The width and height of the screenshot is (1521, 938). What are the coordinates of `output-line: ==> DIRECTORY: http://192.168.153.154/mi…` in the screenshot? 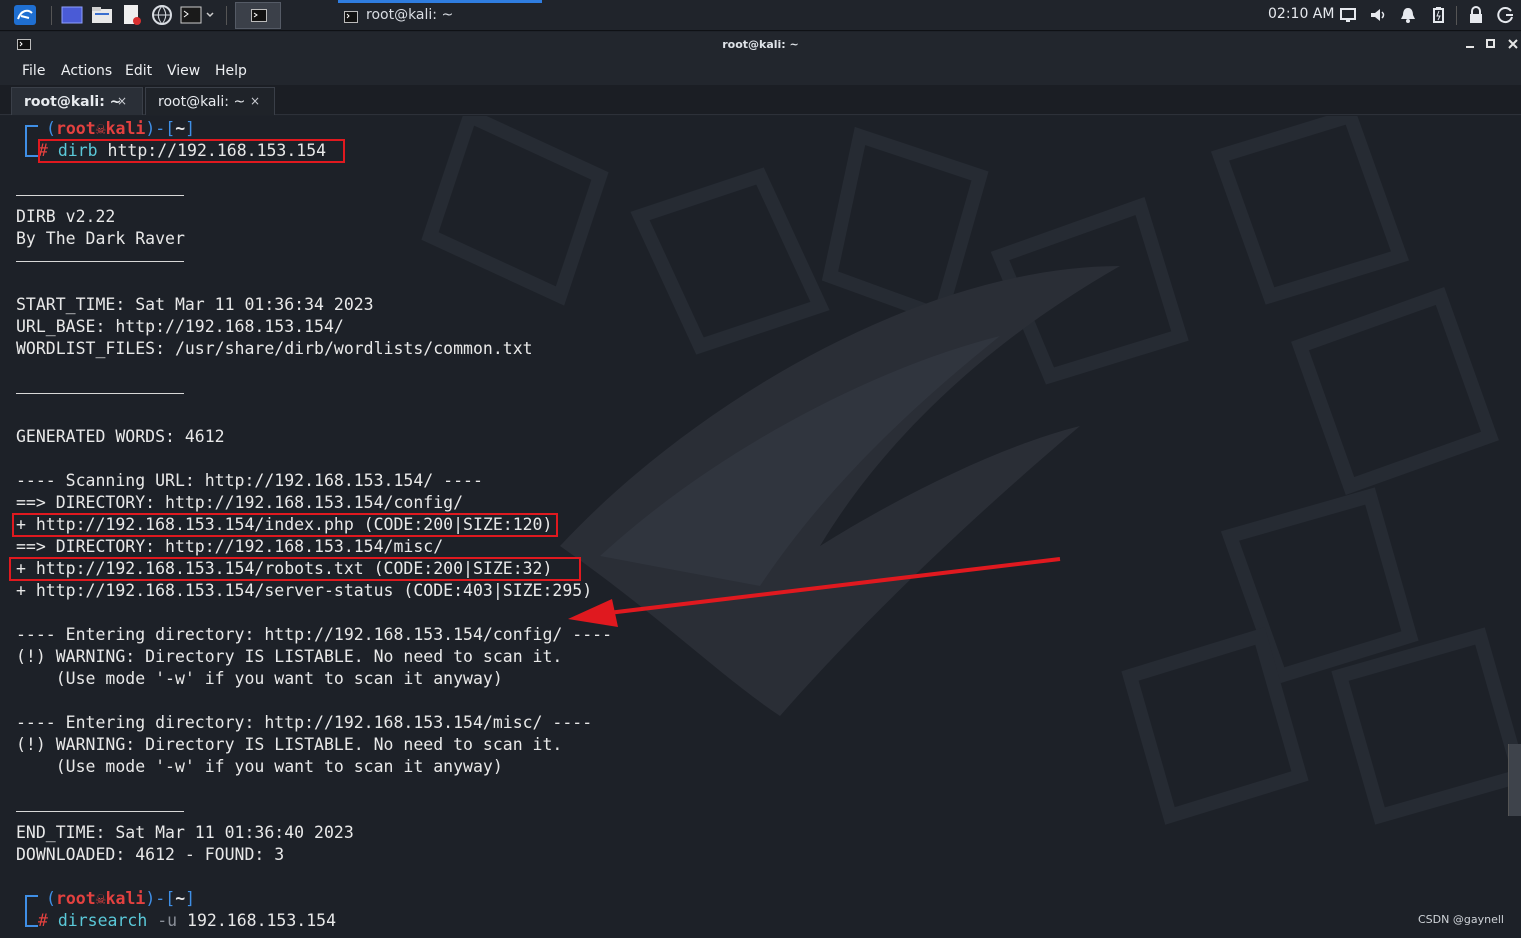 It's located at (230, 546).